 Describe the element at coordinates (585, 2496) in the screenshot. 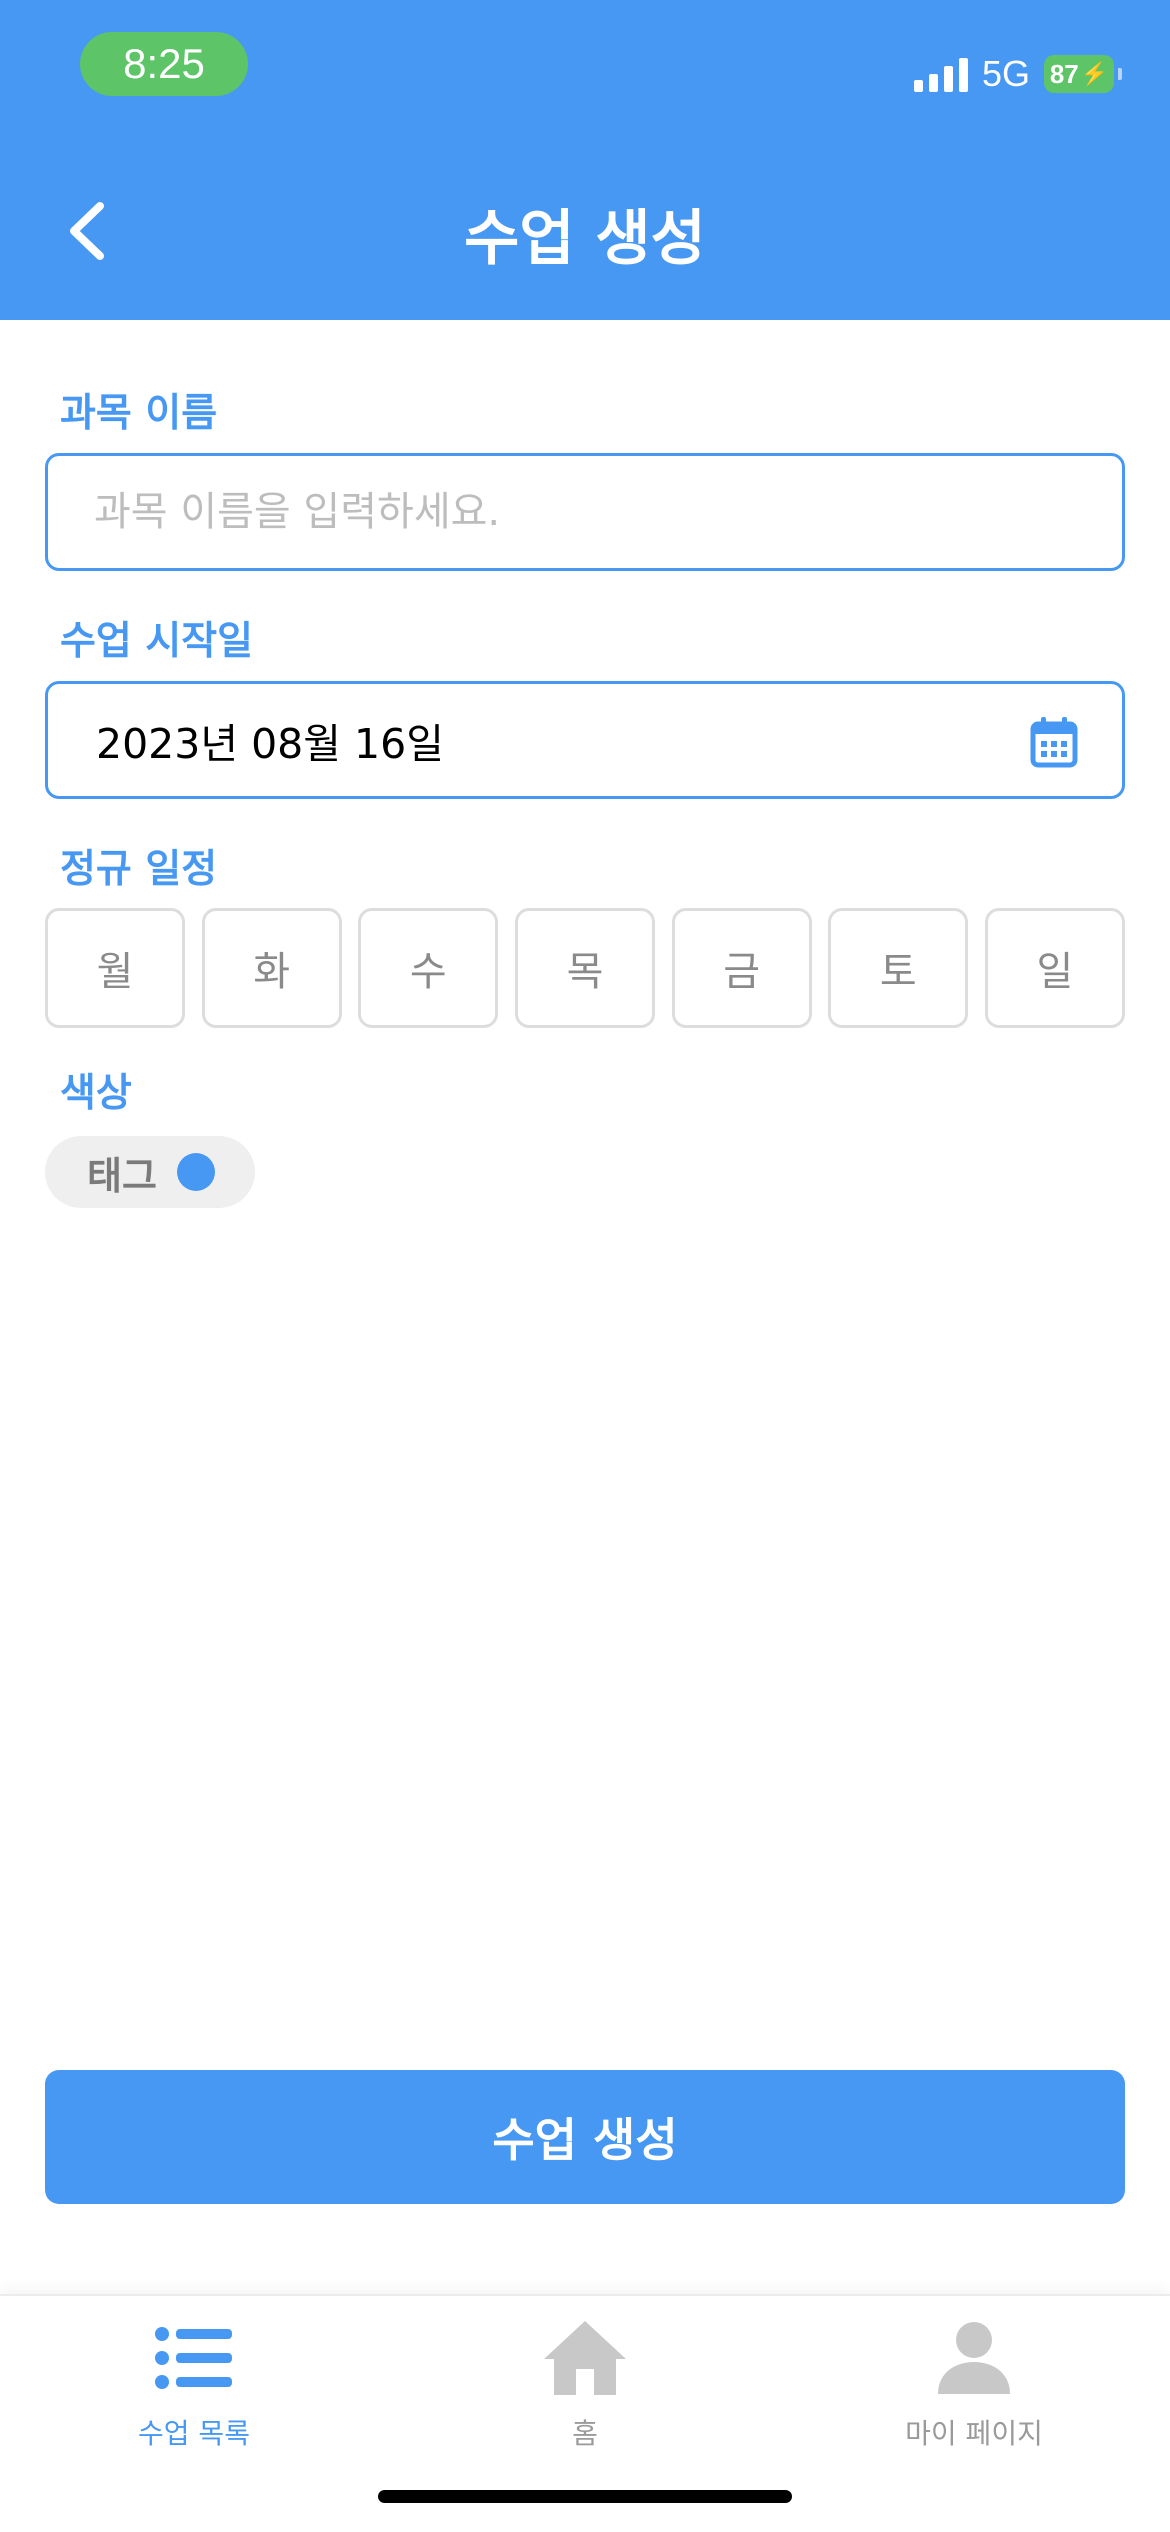

I see `home-indicator` at that location.